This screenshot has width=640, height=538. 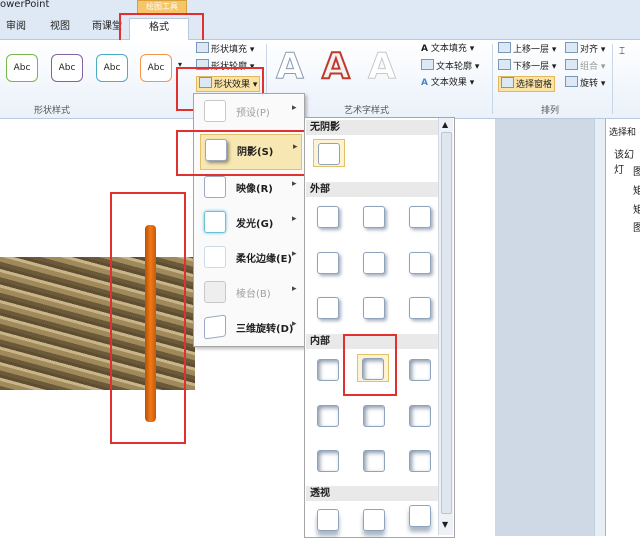 I want to click on text-effects-icon: A, so click(x=424, y=83).